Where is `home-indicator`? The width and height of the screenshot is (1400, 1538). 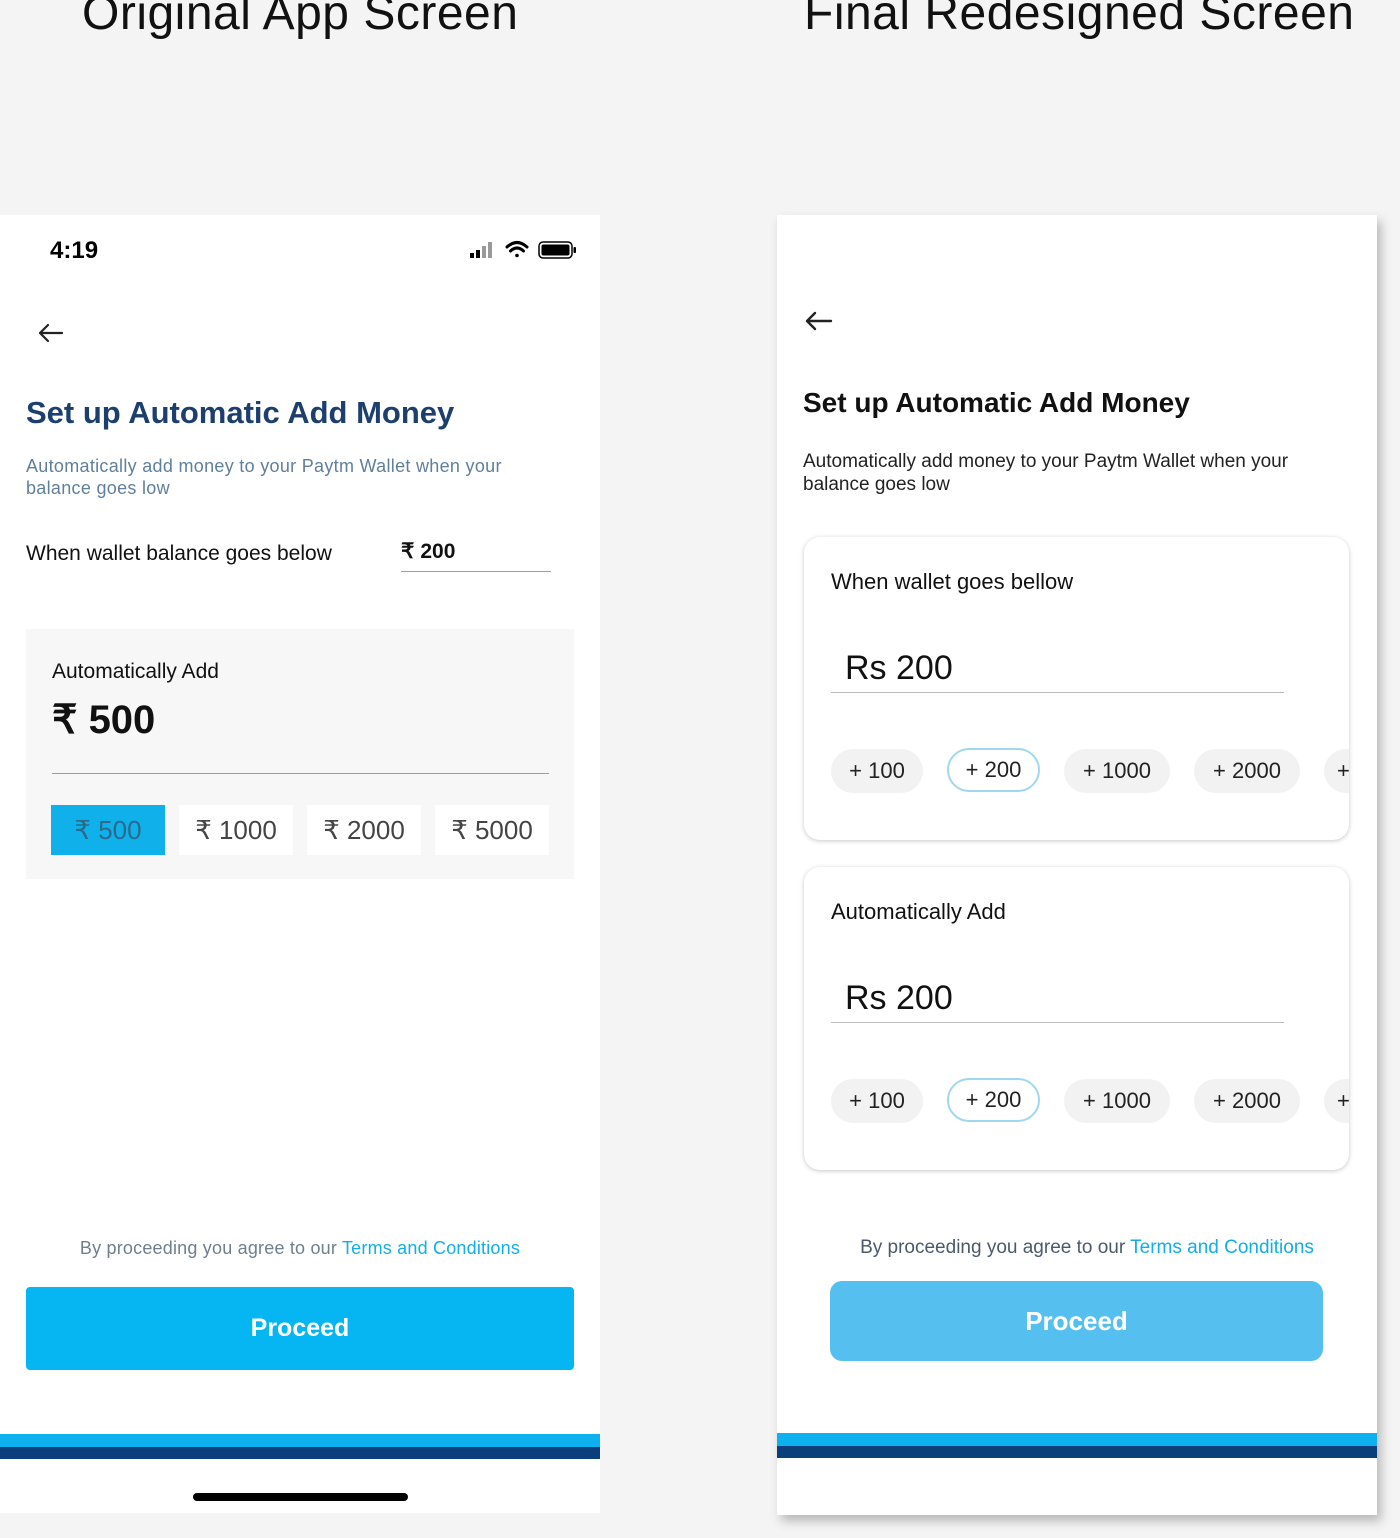 home-indicator is located at coordinates (300, 1497).